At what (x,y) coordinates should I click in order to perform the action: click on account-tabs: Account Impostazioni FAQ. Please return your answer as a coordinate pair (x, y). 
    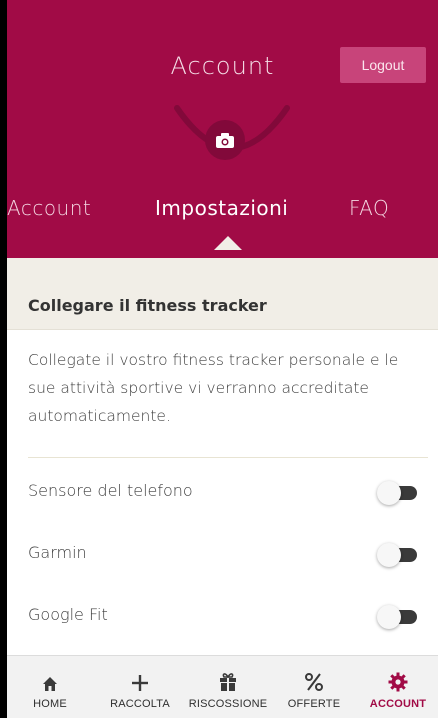
    Looking at the image, I should click on (222, 216).